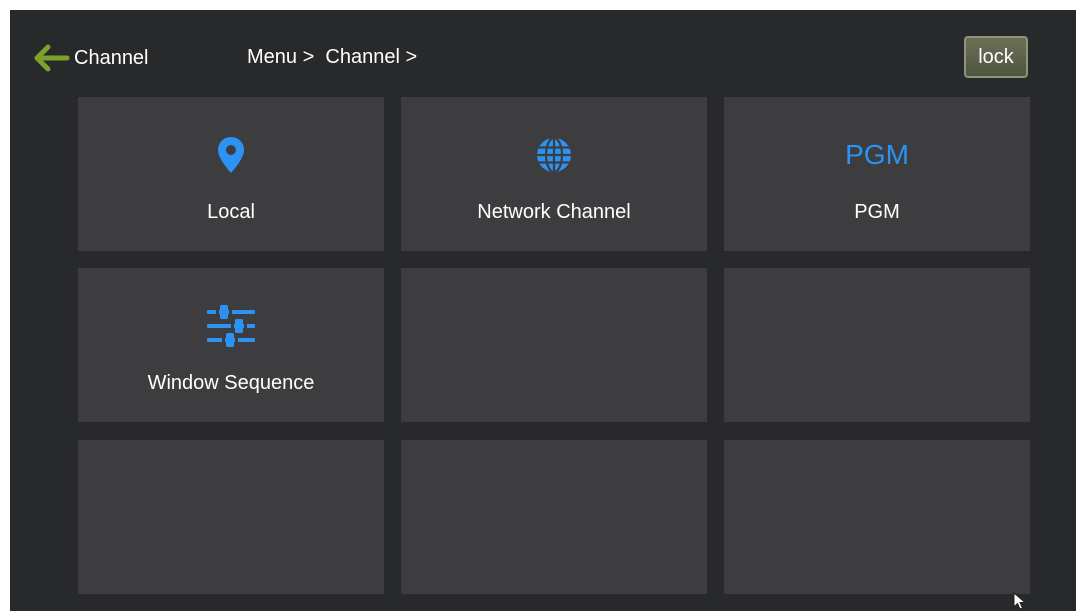 This screenshot has width=1076, height=615. What do you see at coordinates (554, 155) in the screenshot?
I see `globe-icon` at bounding box center [554, 155].